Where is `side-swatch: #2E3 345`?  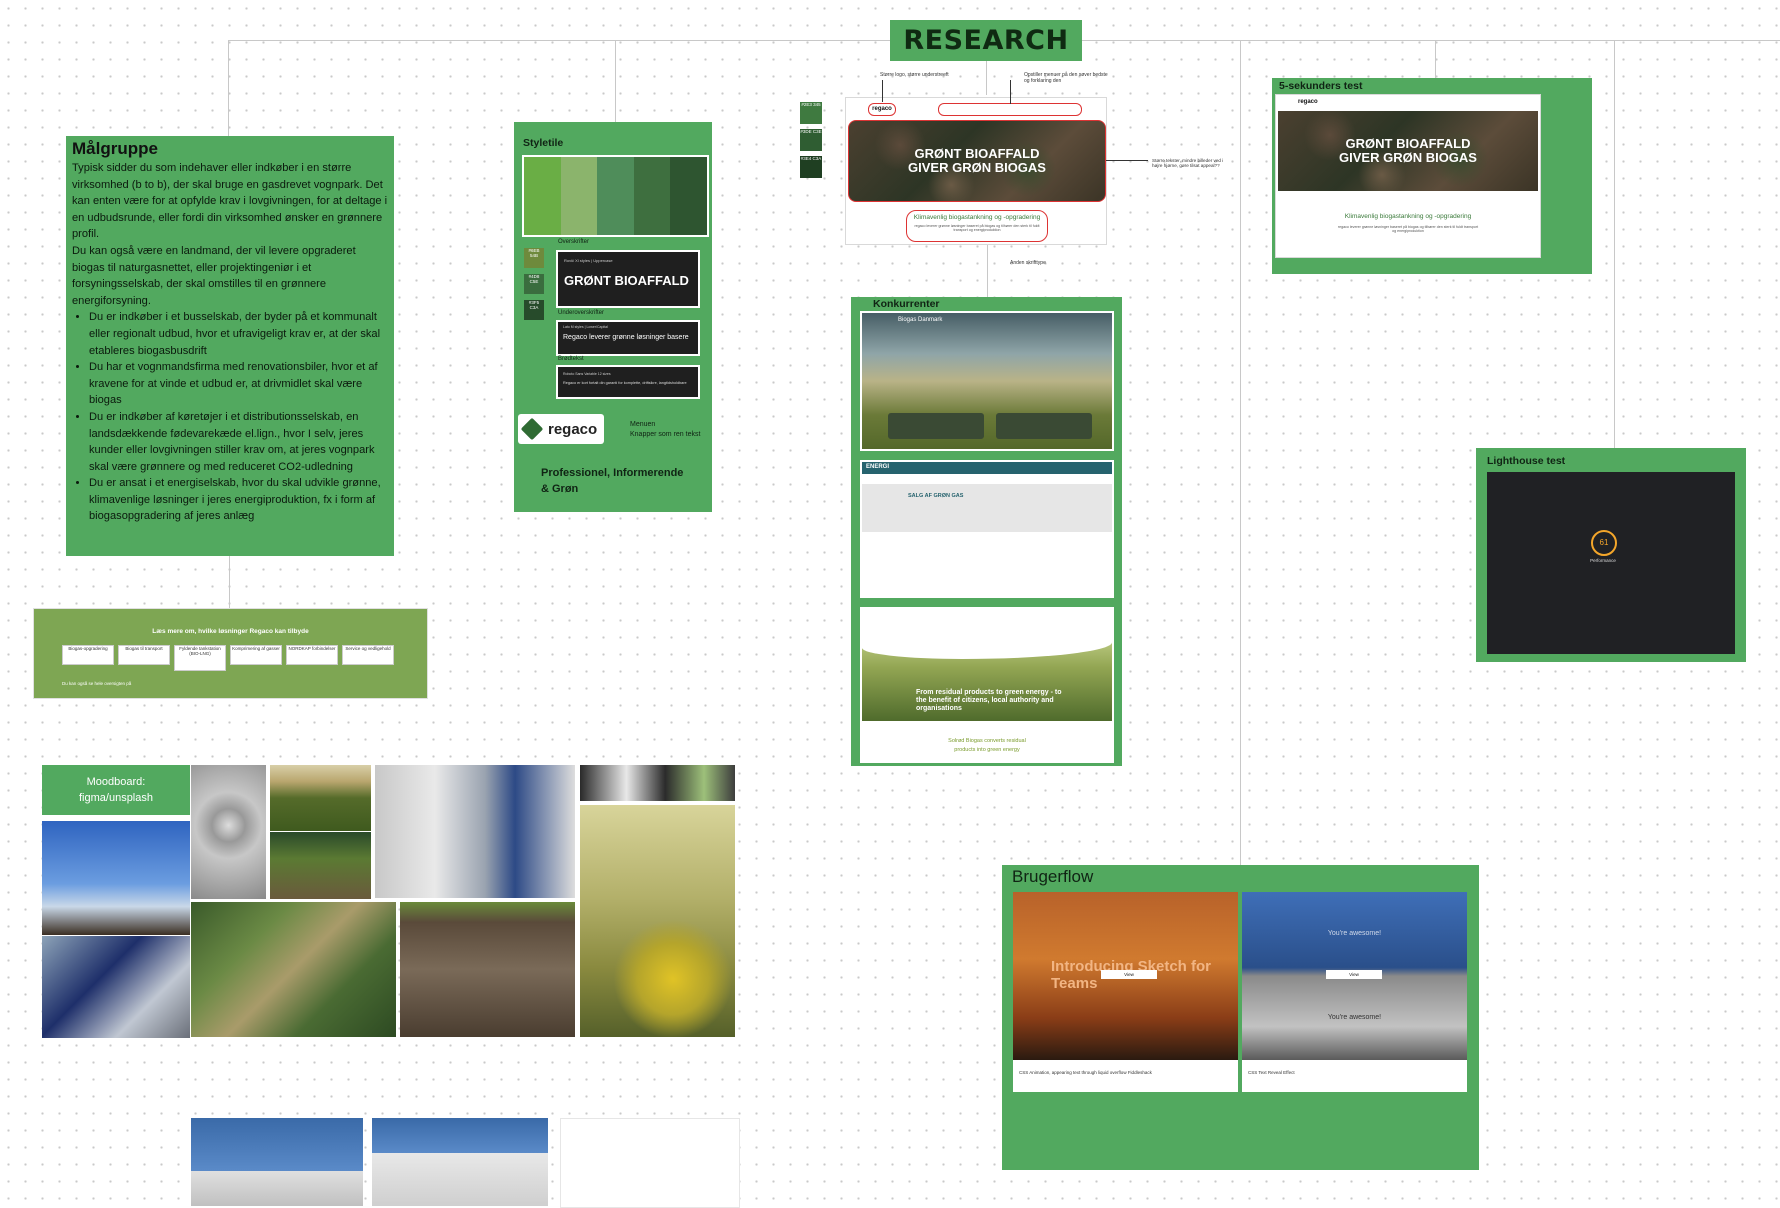 side-swatch: #2E3 345 is located at coordinates (811, 113).